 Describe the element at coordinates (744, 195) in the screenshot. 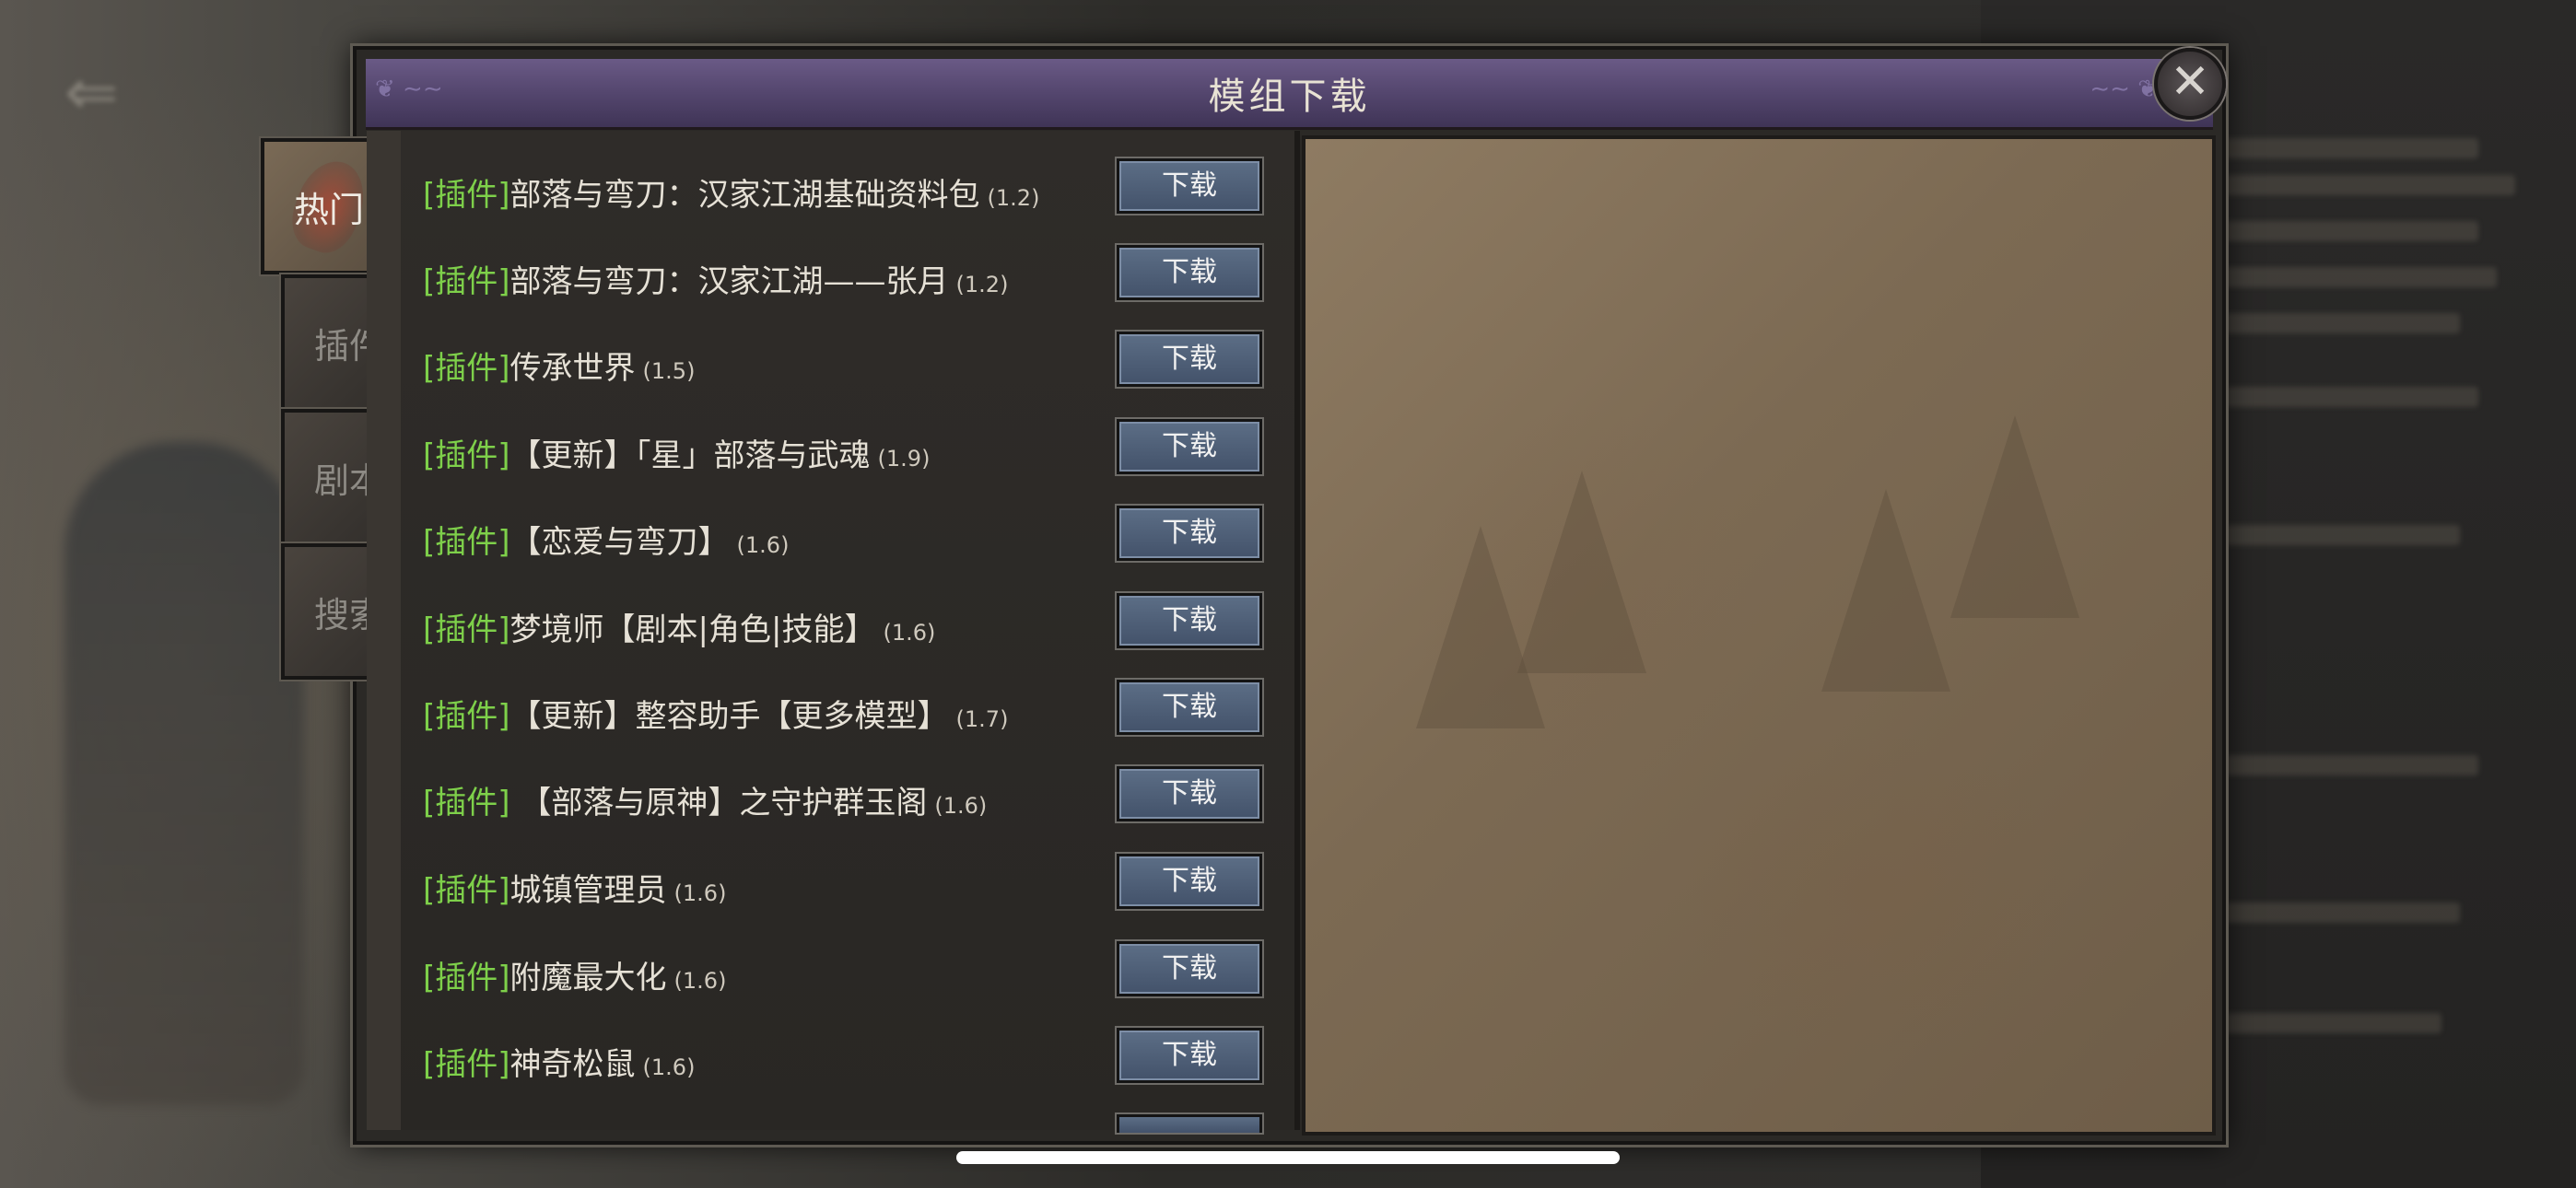

I see `mod-name: 部落与弯刀：汉家江湖基础资料包` at that location.